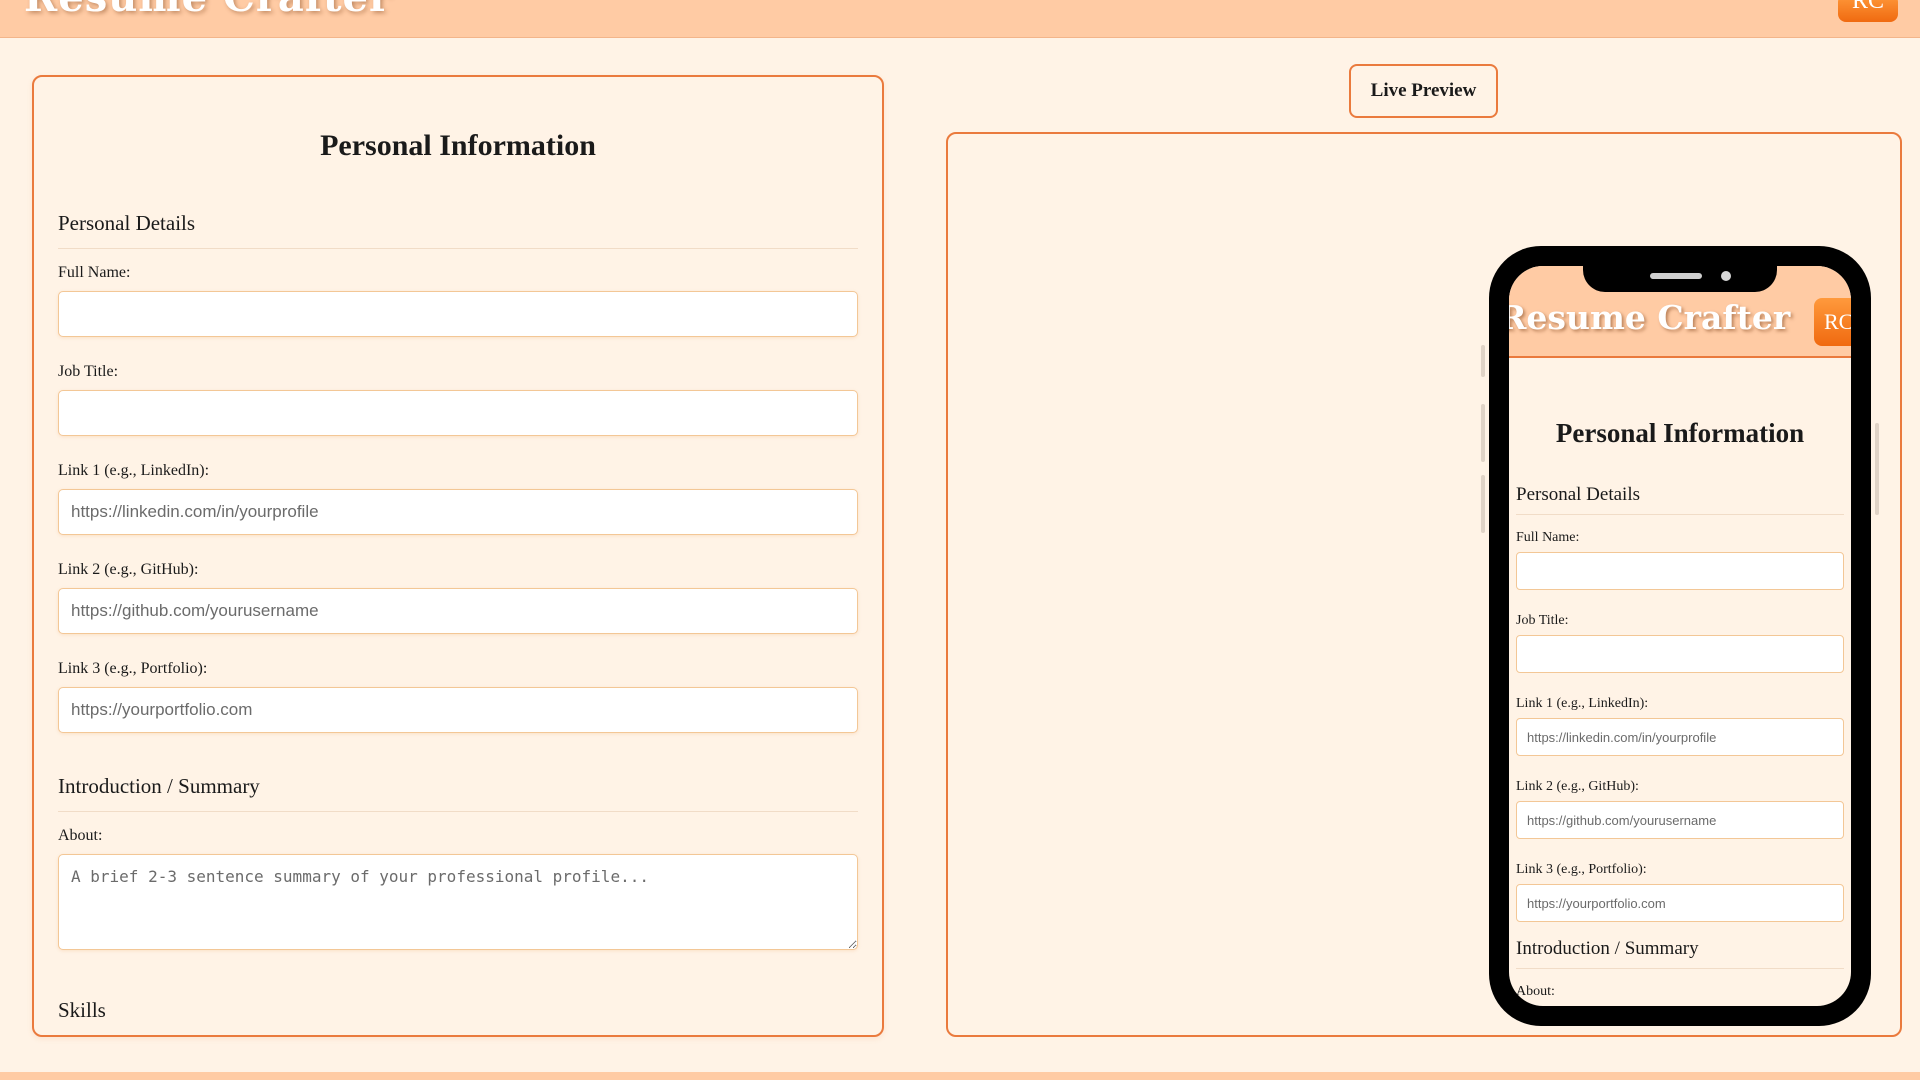 This screenshot has width=1920, height=1080. I want to click on footer-bar, so click(960, 1076).